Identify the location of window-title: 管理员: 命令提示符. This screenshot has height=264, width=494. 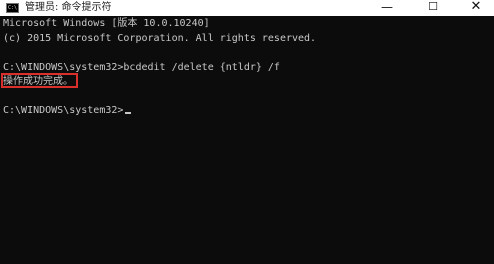
(68, 7).